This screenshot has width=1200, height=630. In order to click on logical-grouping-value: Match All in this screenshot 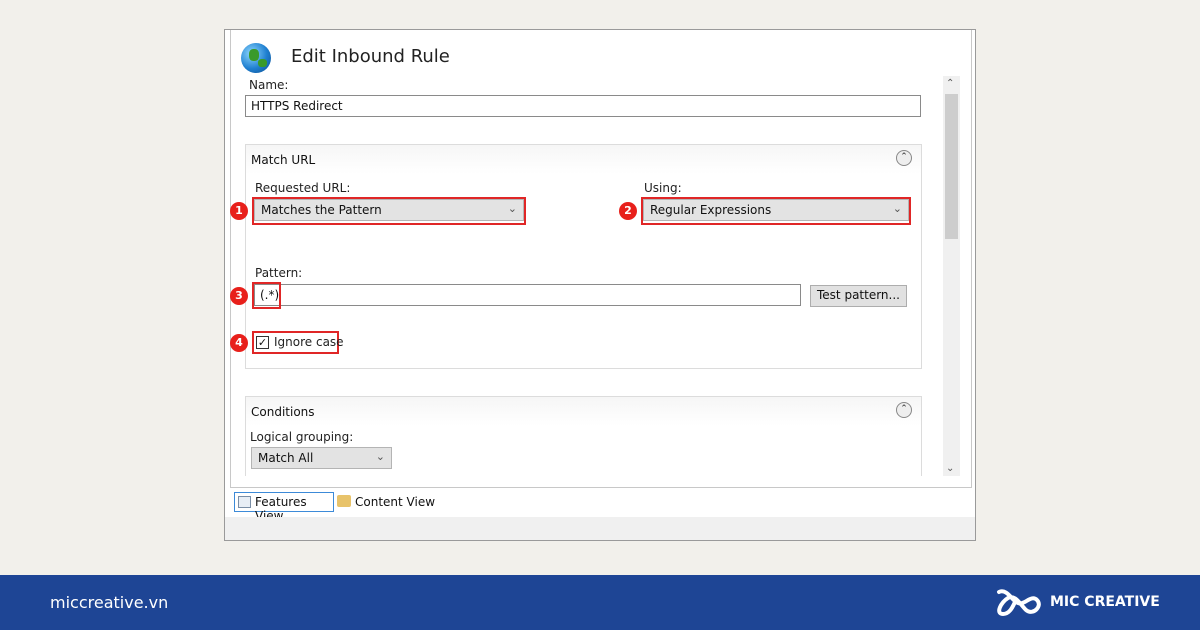, I will do `click(286, 458)`.